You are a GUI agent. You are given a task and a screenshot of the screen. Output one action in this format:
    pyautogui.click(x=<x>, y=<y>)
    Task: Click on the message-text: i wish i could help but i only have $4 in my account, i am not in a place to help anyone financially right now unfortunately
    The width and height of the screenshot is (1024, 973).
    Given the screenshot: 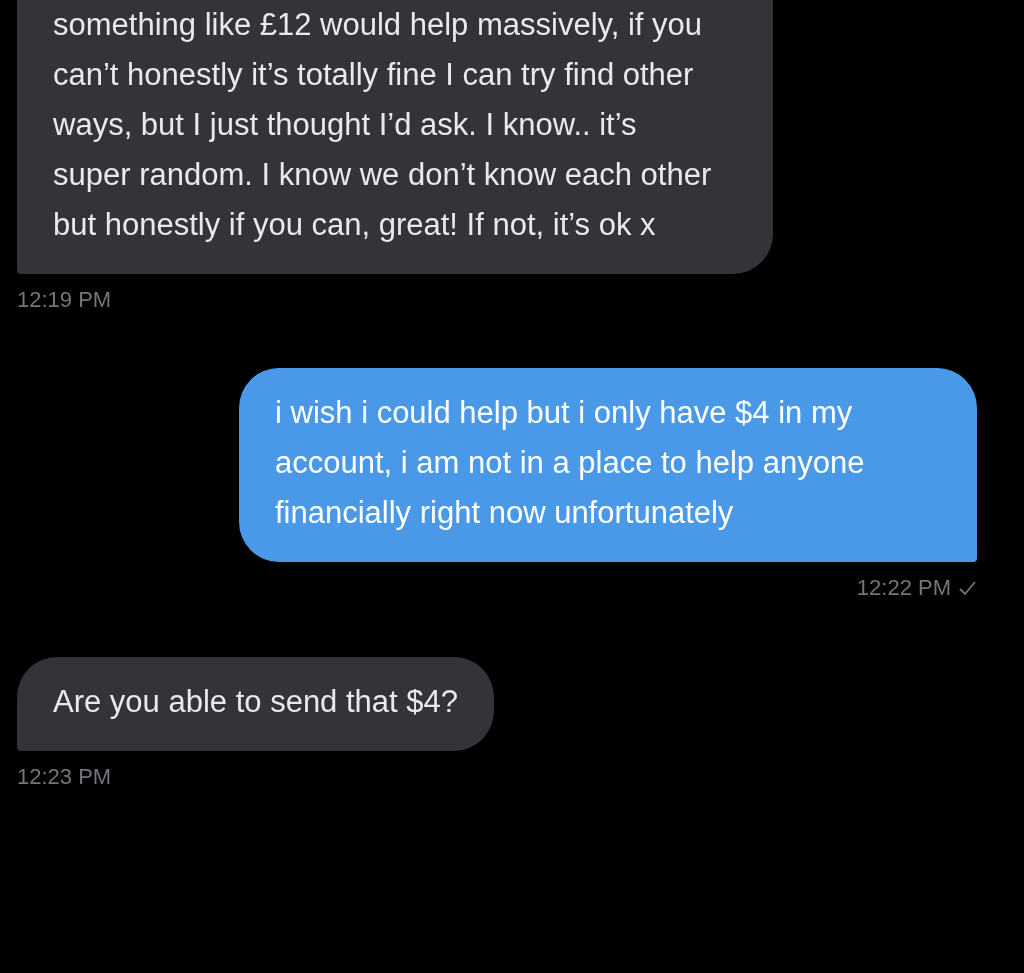 What is the action you would take?
    pyautogui.click(x=570, y=462)
    